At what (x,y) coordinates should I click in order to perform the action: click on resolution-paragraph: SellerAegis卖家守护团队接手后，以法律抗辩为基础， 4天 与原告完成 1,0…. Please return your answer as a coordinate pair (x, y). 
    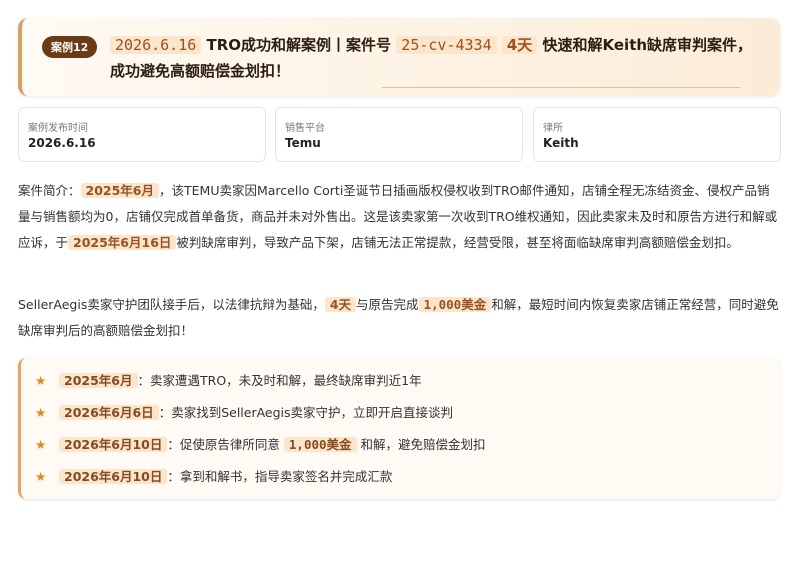
    Looking at the image, I should click on (399, 318).